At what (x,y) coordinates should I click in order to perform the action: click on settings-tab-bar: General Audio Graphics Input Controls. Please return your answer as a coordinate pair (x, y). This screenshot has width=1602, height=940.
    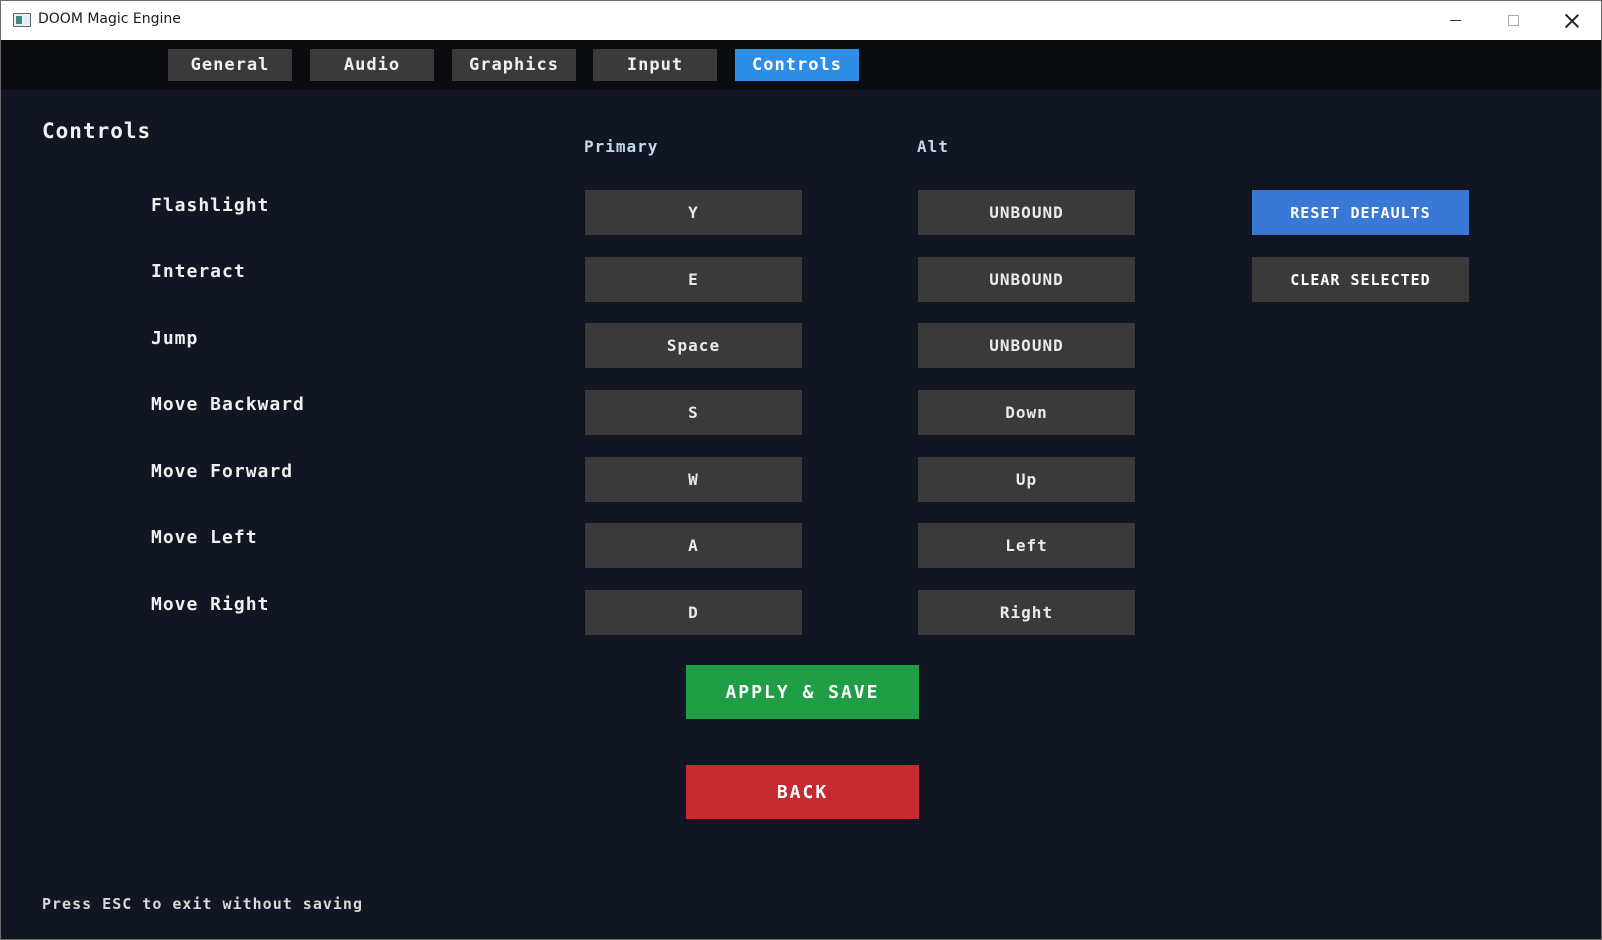
    Looking at the image, I should click on (801, 65).